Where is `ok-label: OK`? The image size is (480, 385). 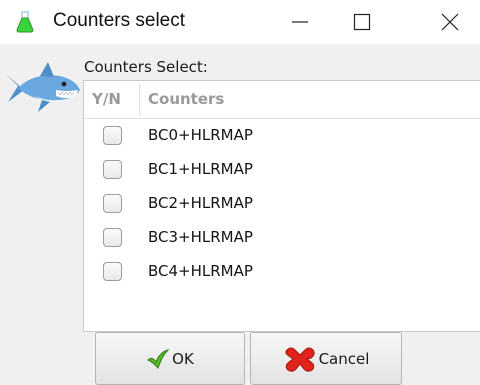
ok-label: OK is located at coordinates (183, 358).